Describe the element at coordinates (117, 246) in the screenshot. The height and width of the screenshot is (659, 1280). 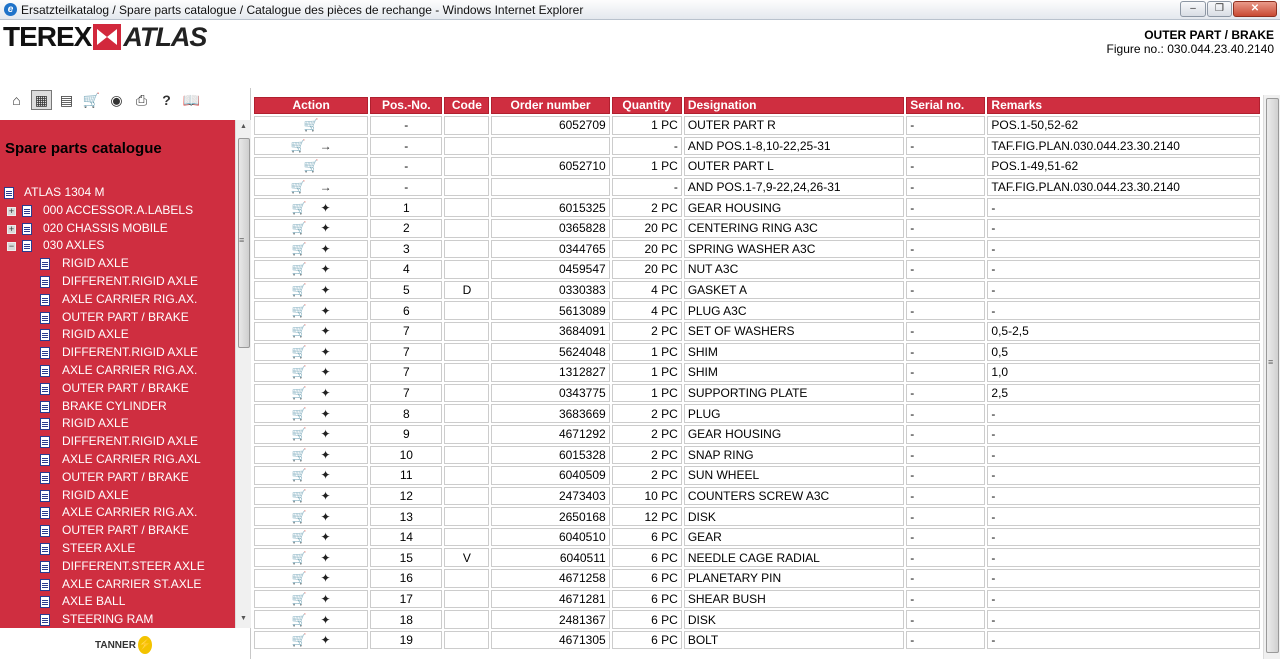
I see `tree-node: − 030 AXLES` at that location.